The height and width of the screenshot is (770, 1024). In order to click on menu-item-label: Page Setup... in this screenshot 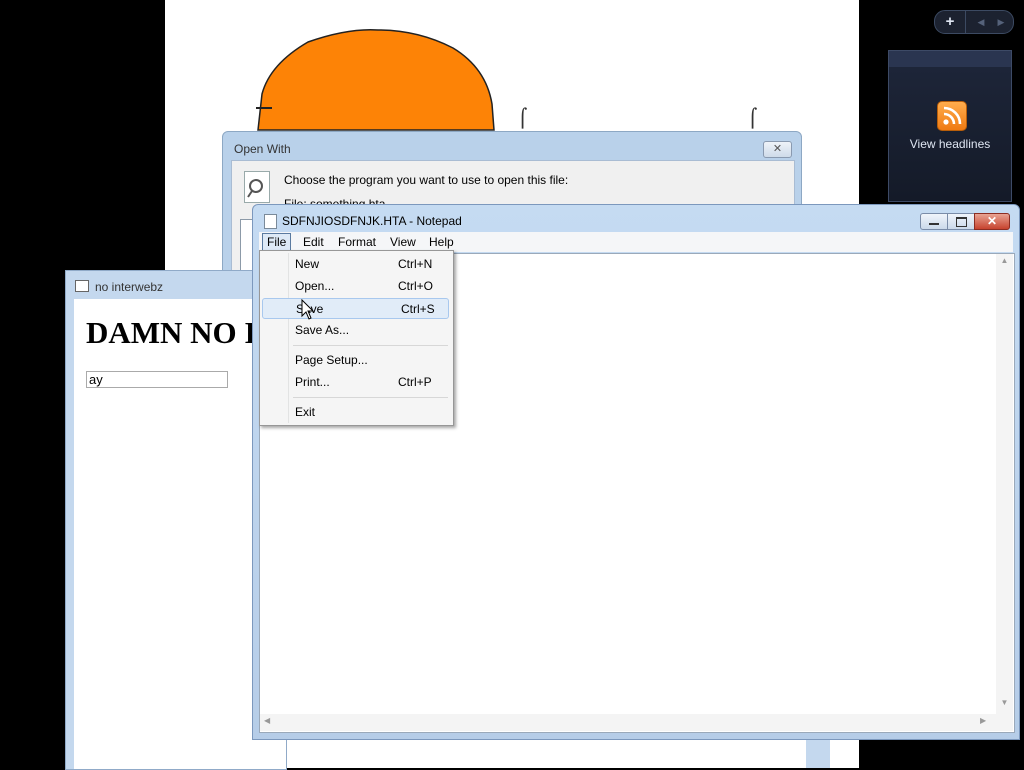, I will do `click(331, 360)`.